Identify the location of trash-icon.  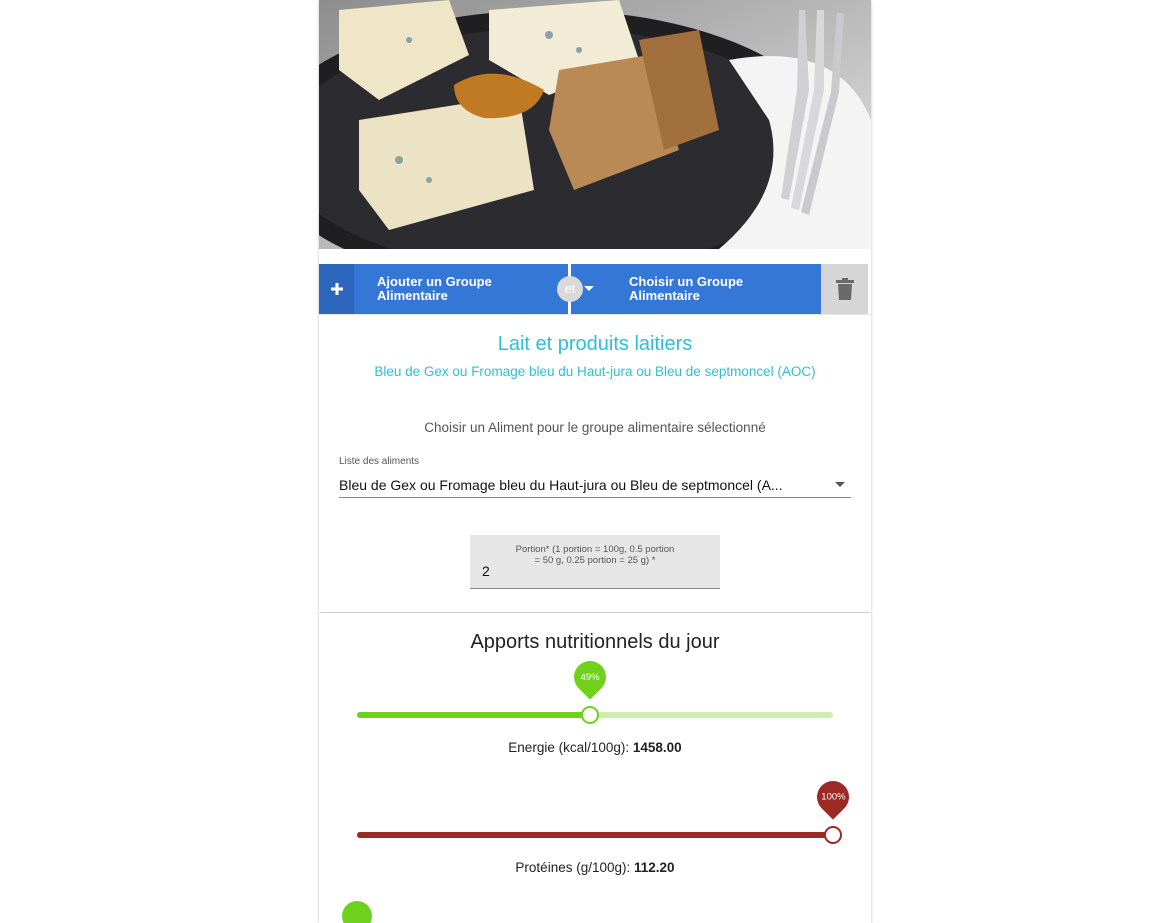
(844, 289).